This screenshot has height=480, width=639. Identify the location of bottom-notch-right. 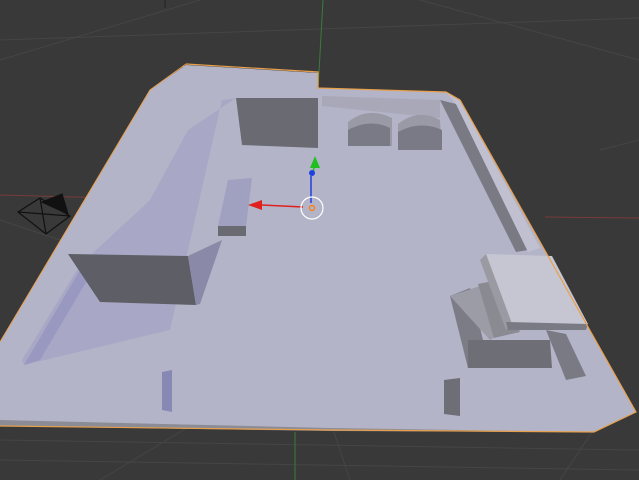
(452, 397).